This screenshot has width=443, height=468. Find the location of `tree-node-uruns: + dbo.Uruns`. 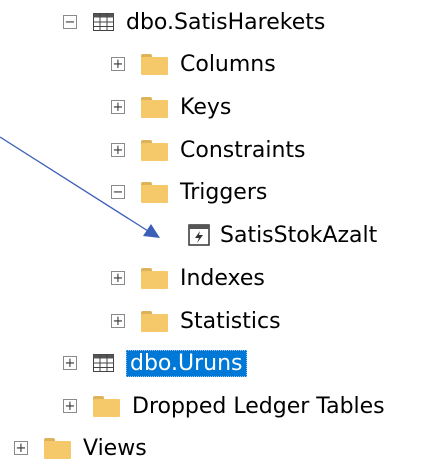

tree-node-uruns: + dbo.Uruns is located at coordinates (155, 363).